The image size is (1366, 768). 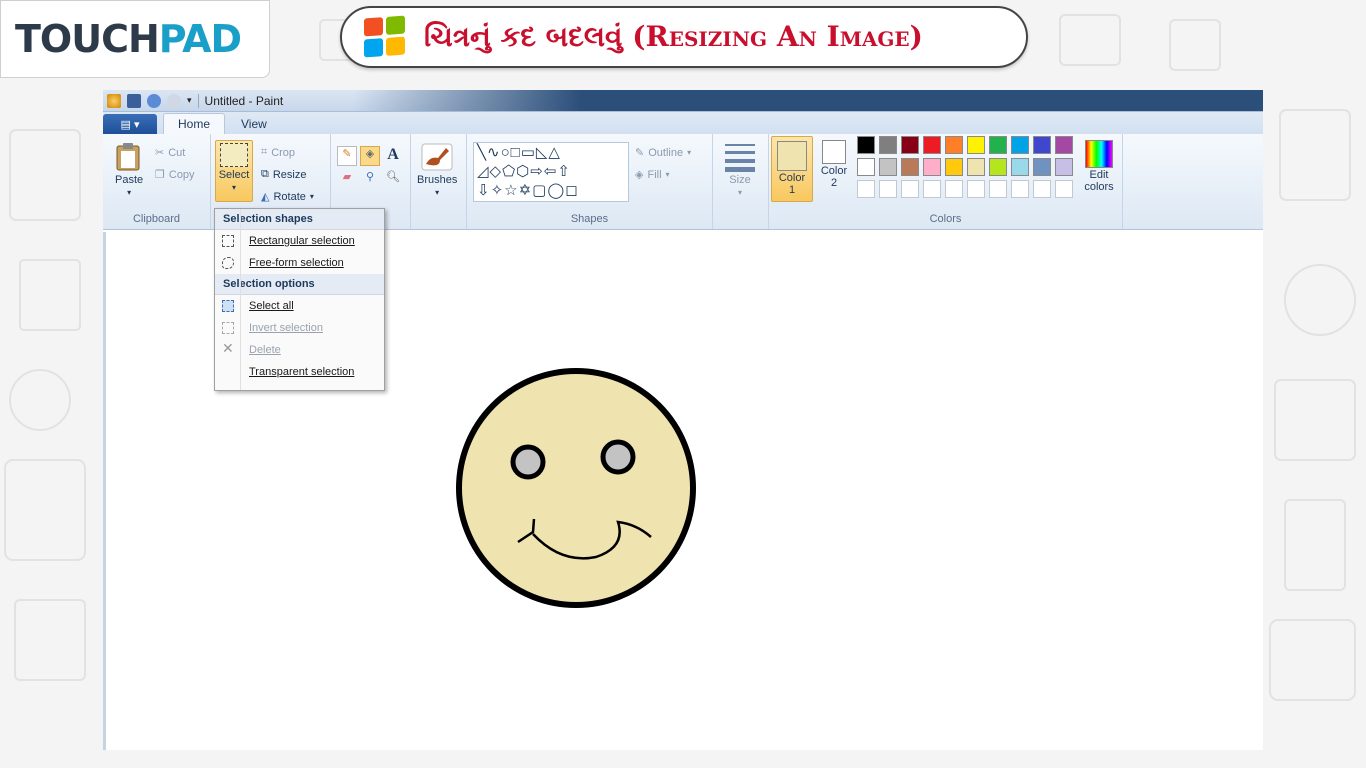 What do you see at coordinates (589, 219) in the screenshot?
I see `shapes-group-label: Shapes` at bounding box center [589, 219].